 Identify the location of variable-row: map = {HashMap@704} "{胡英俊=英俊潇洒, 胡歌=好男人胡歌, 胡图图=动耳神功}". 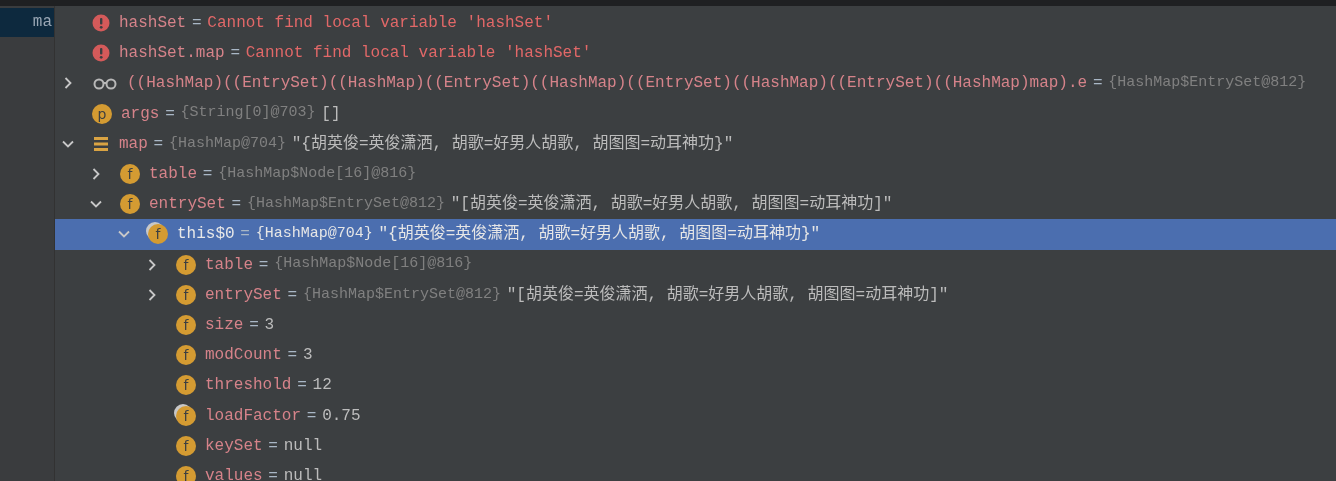
(695, 143).